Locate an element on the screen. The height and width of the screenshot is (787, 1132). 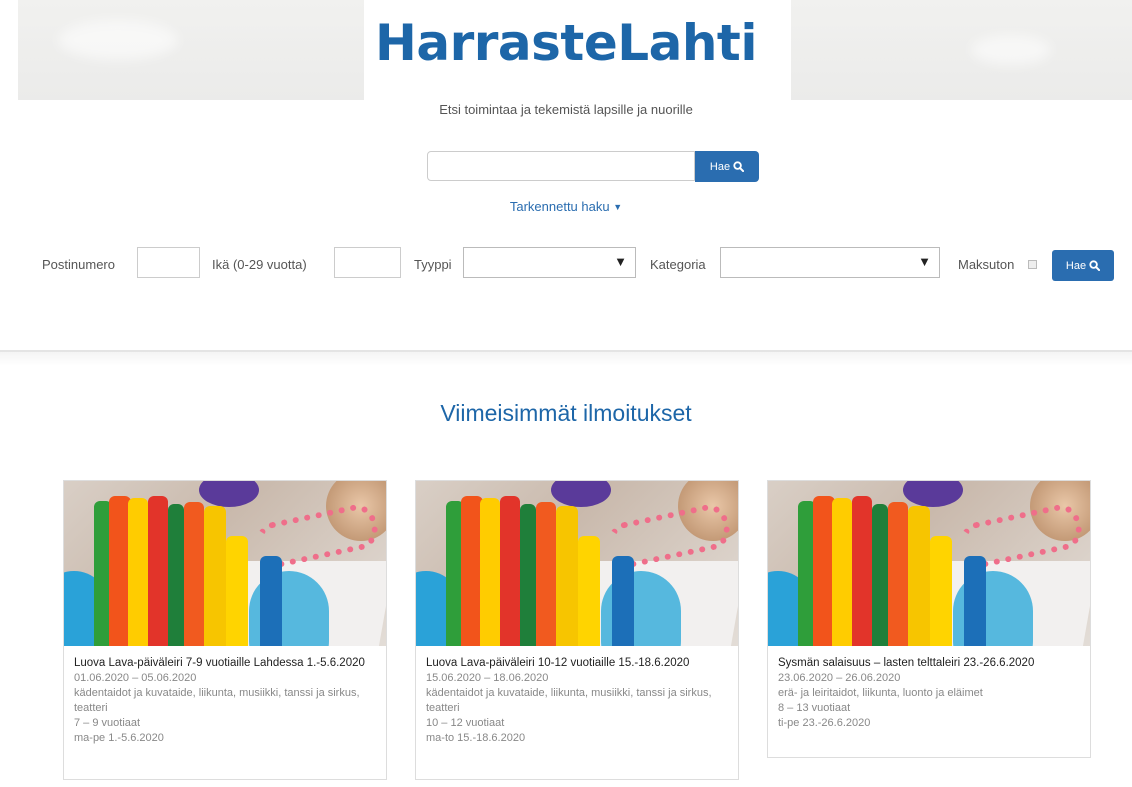
postal-code-label: Postinumero is located at coordinates (78, 264).